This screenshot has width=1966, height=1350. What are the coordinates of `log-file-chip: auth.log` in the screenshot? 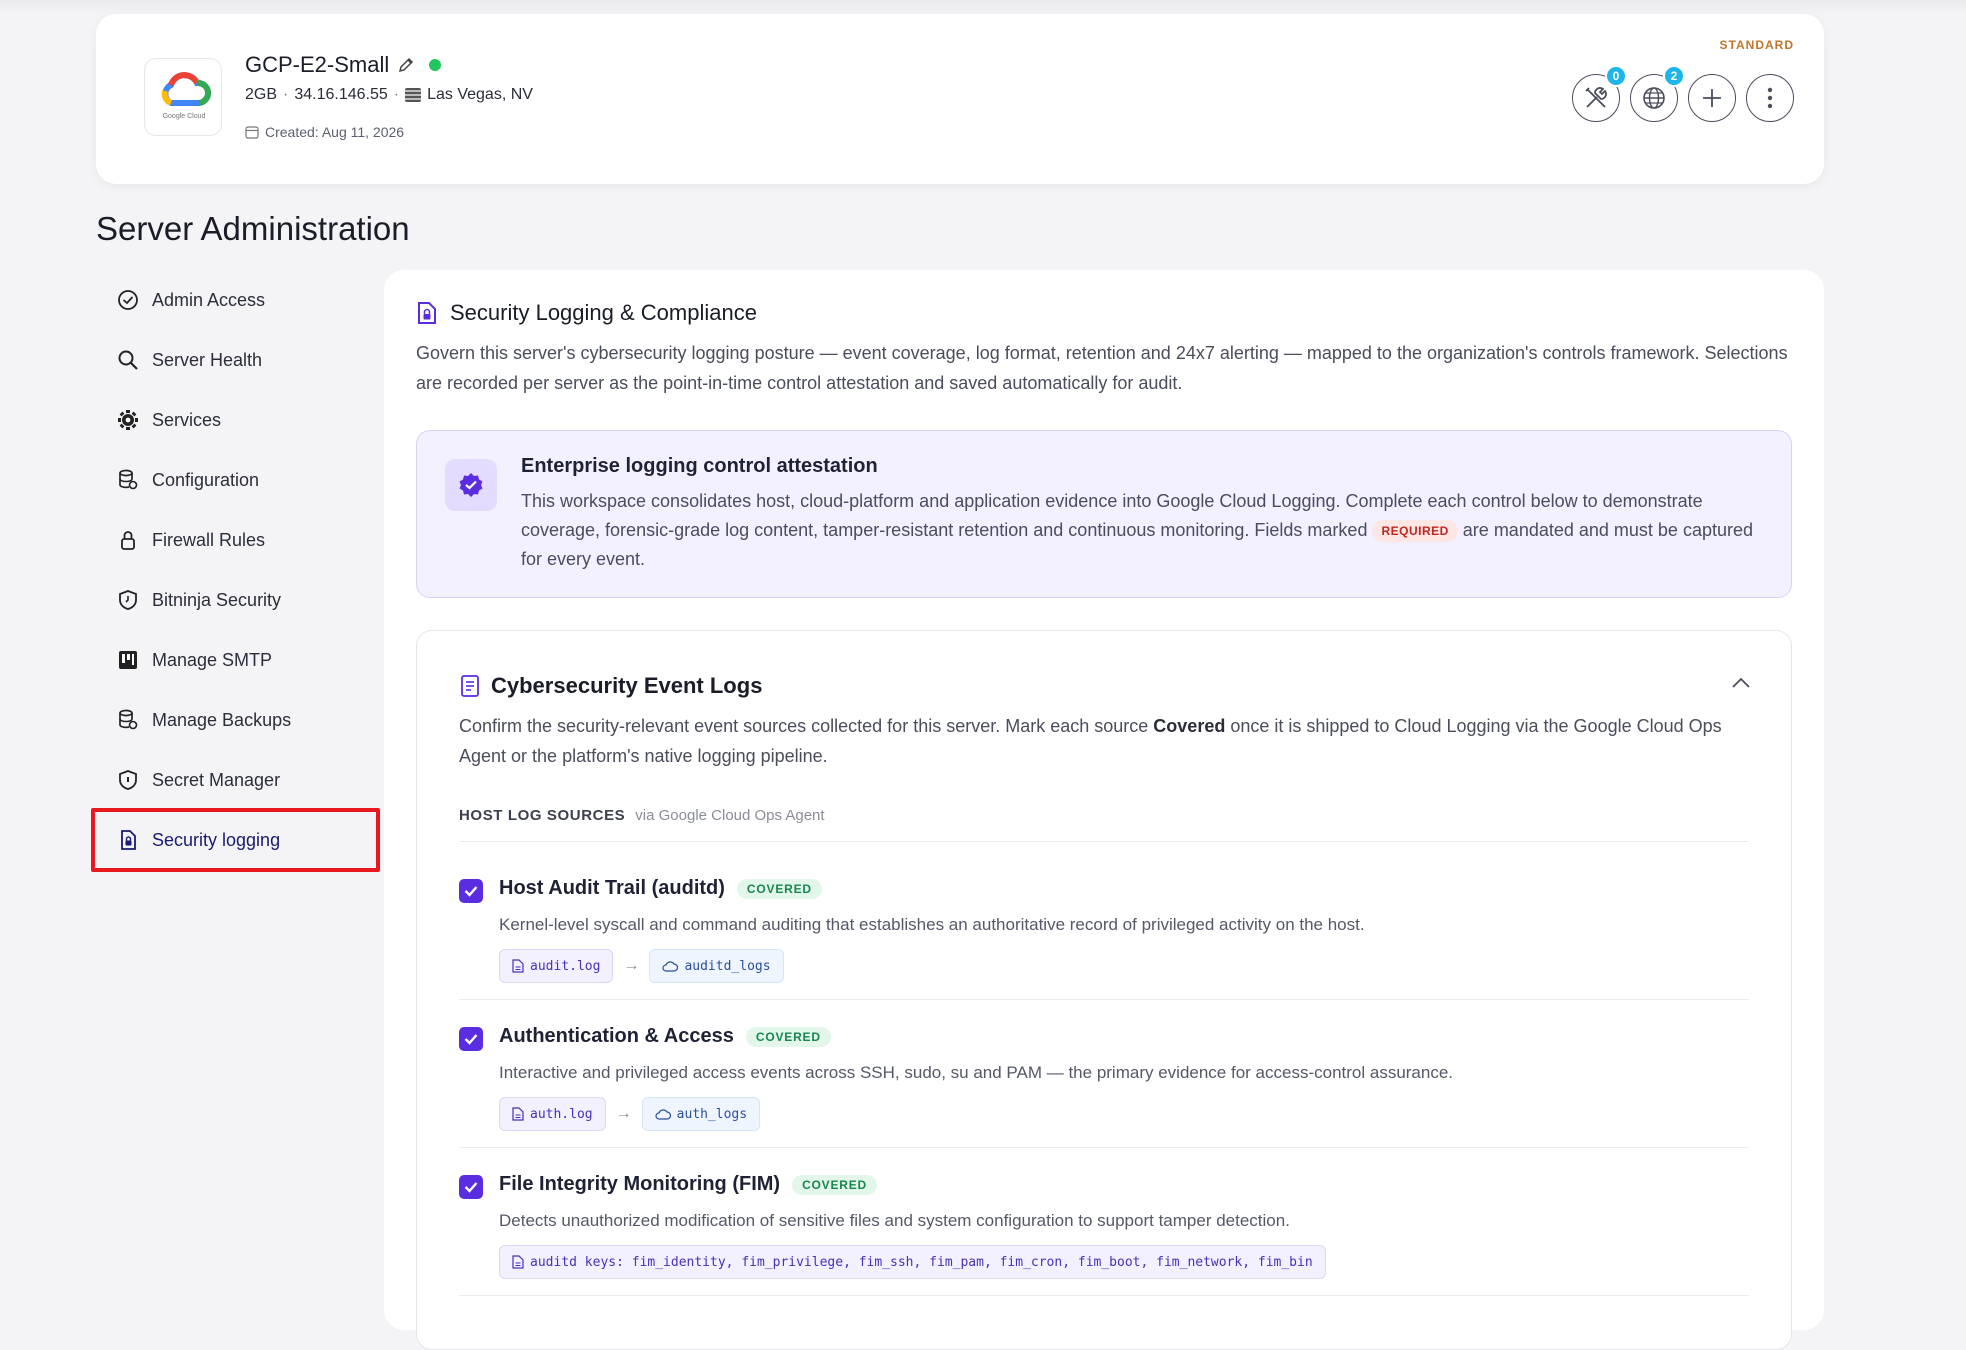 It's located at (552, 1114).